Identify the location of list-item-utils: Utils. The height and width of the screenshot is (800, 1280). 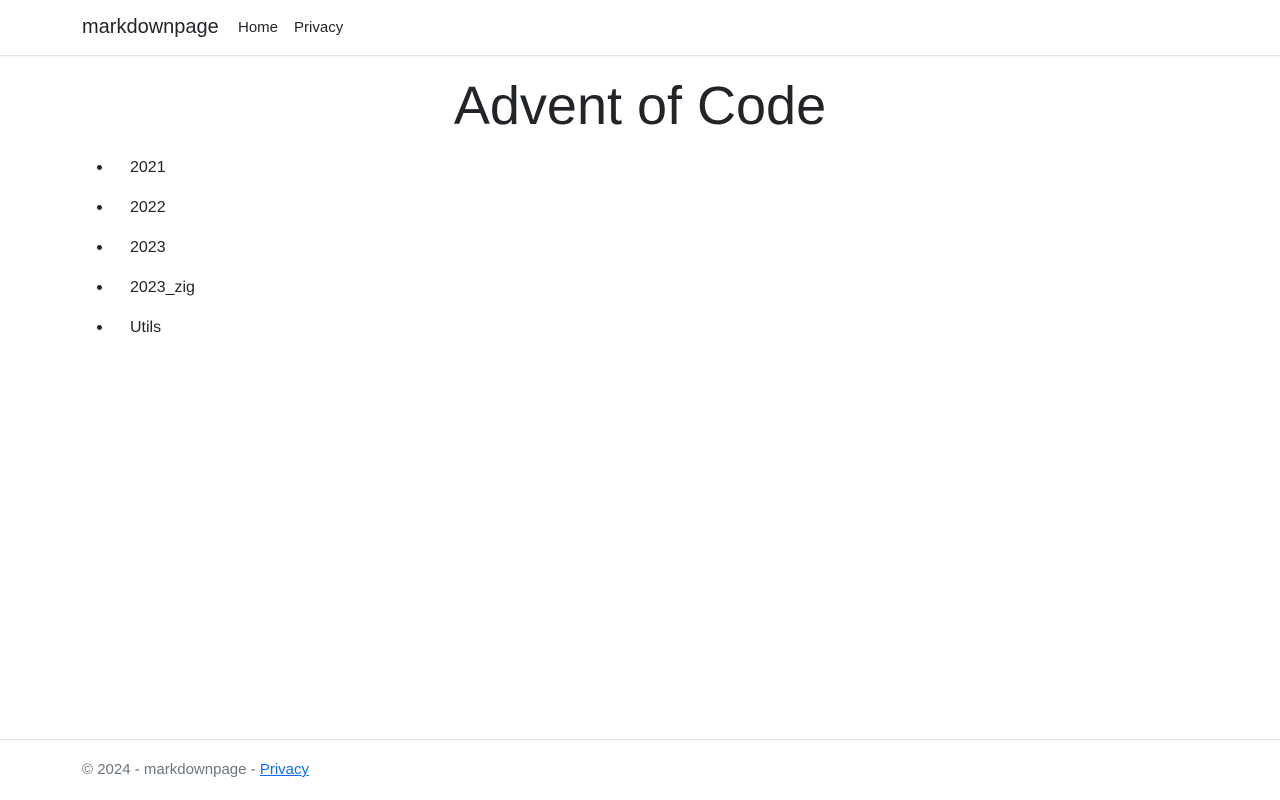
(138, 330).